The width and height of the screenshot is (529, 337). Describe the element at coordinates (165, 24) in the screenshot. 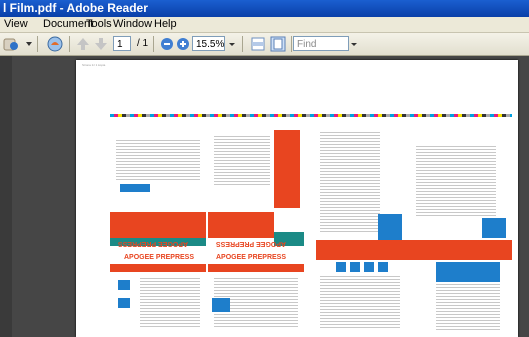

I see `menu-help: Help` at that location.